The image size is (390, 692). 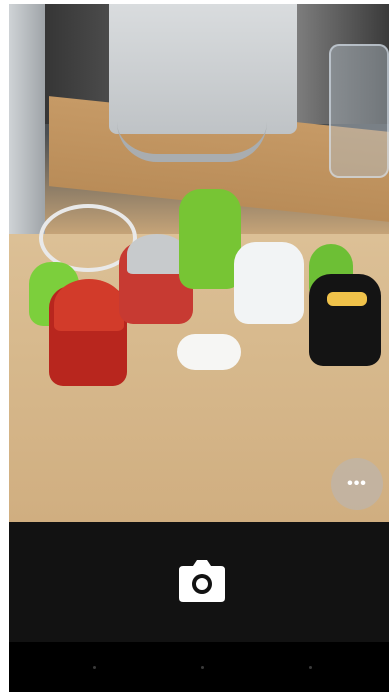 What do you see at coordinates (209, 352) in the screenshot?
I see `polar-bear-figure` at bounding box center [209, 352].